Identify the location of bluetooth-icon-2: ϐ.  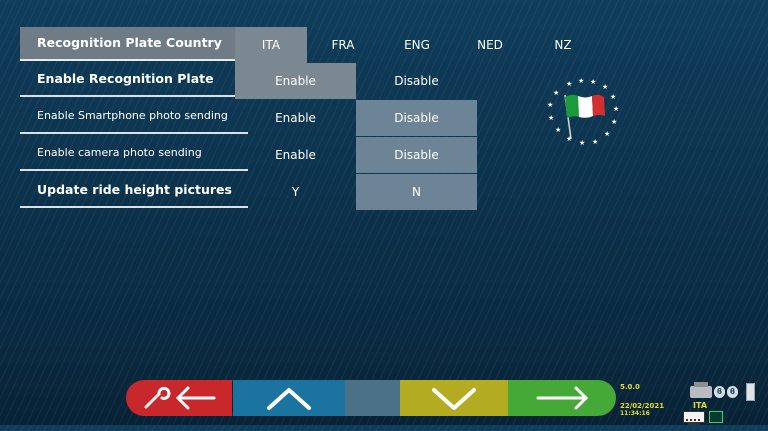
(732, 392).